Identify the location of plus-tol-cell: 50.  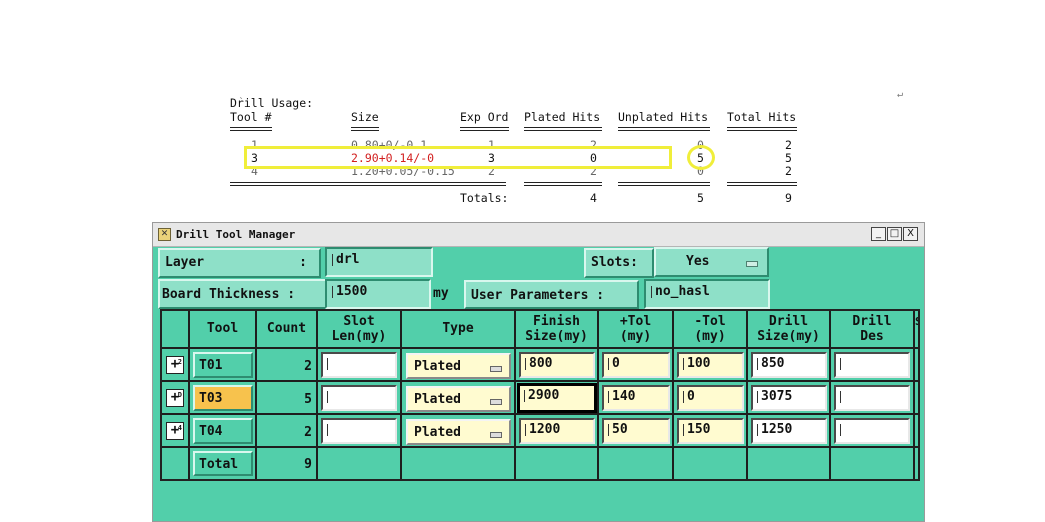
(636, 431).